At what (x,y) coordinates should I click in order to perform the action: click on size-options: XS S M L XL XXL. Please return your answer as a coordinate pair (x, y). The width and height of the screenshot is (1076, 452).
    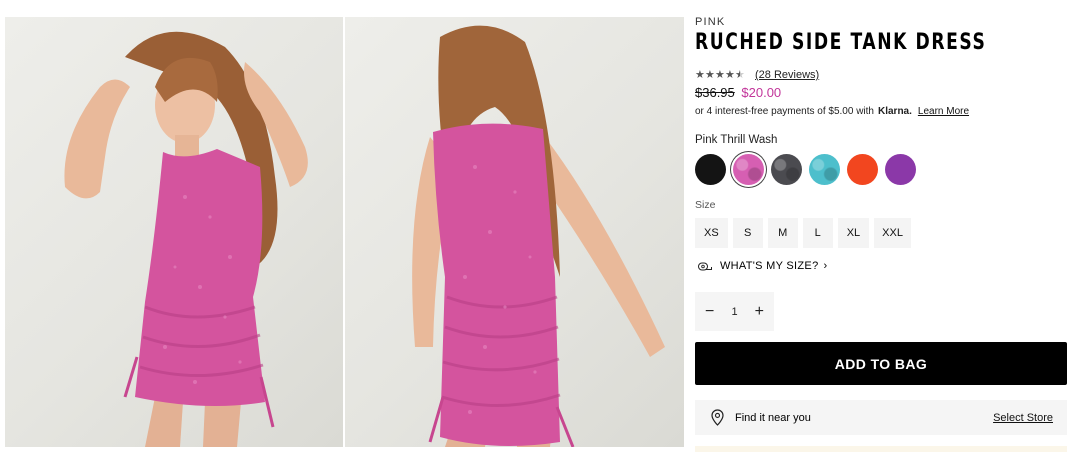
    Looking at the image, I should click on (881, 233).